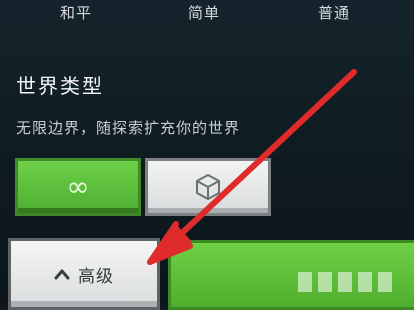 Image resolution: width=414 pixels, height=310 pixels. I want to click on advanced-label: 高级, so click(96, 276).